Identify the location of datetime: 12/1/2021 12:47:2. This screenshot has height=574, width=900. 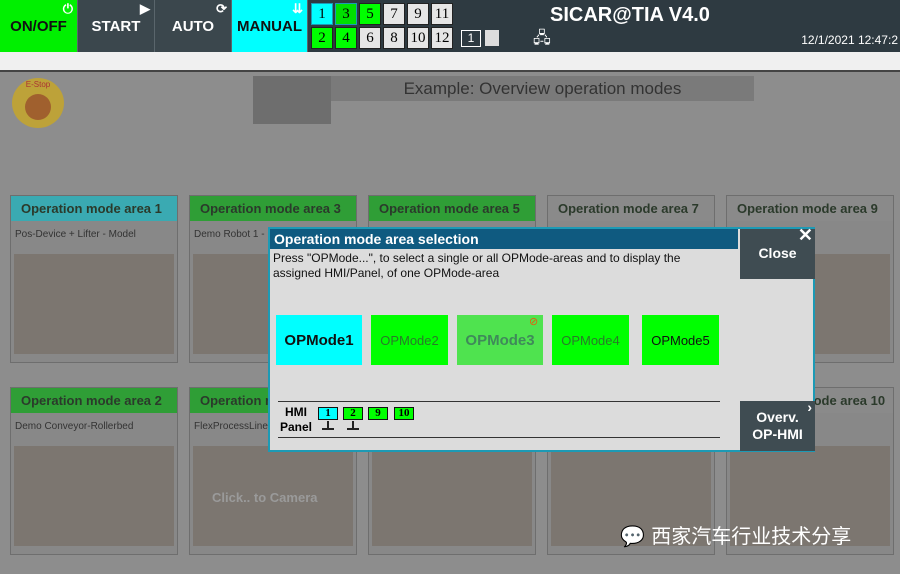
(849, 40).